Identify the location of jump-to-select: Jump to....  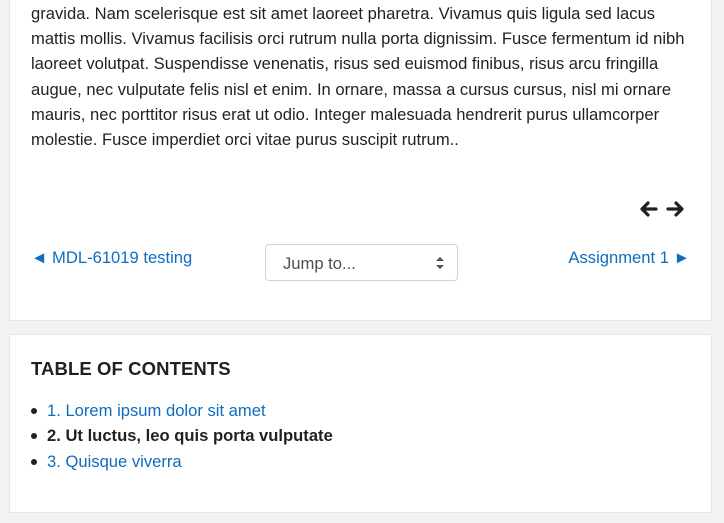
(361, 262).